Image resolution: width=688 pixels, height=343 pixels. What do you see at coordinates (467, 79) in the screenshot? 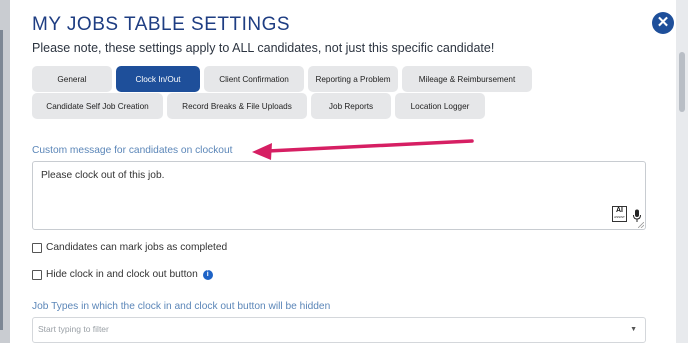
I see `tab-mileage-reimbursement: Mileage & Reimbursement` at bounding box center [467, 79].